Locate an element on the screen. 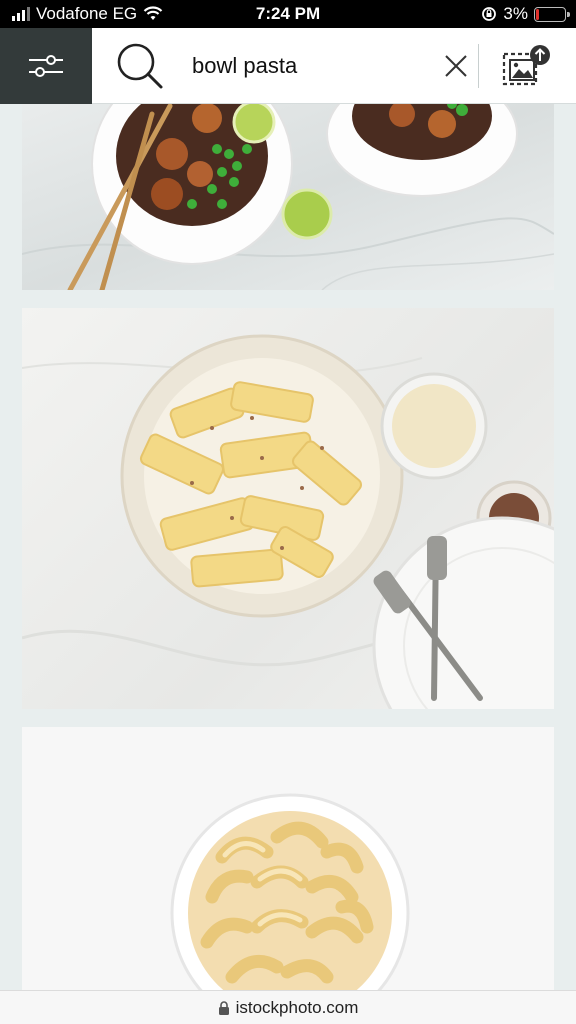 Image resolution: width=576 pixels, height=1024 pixels. filter-button is located at coordinates (46, 66).